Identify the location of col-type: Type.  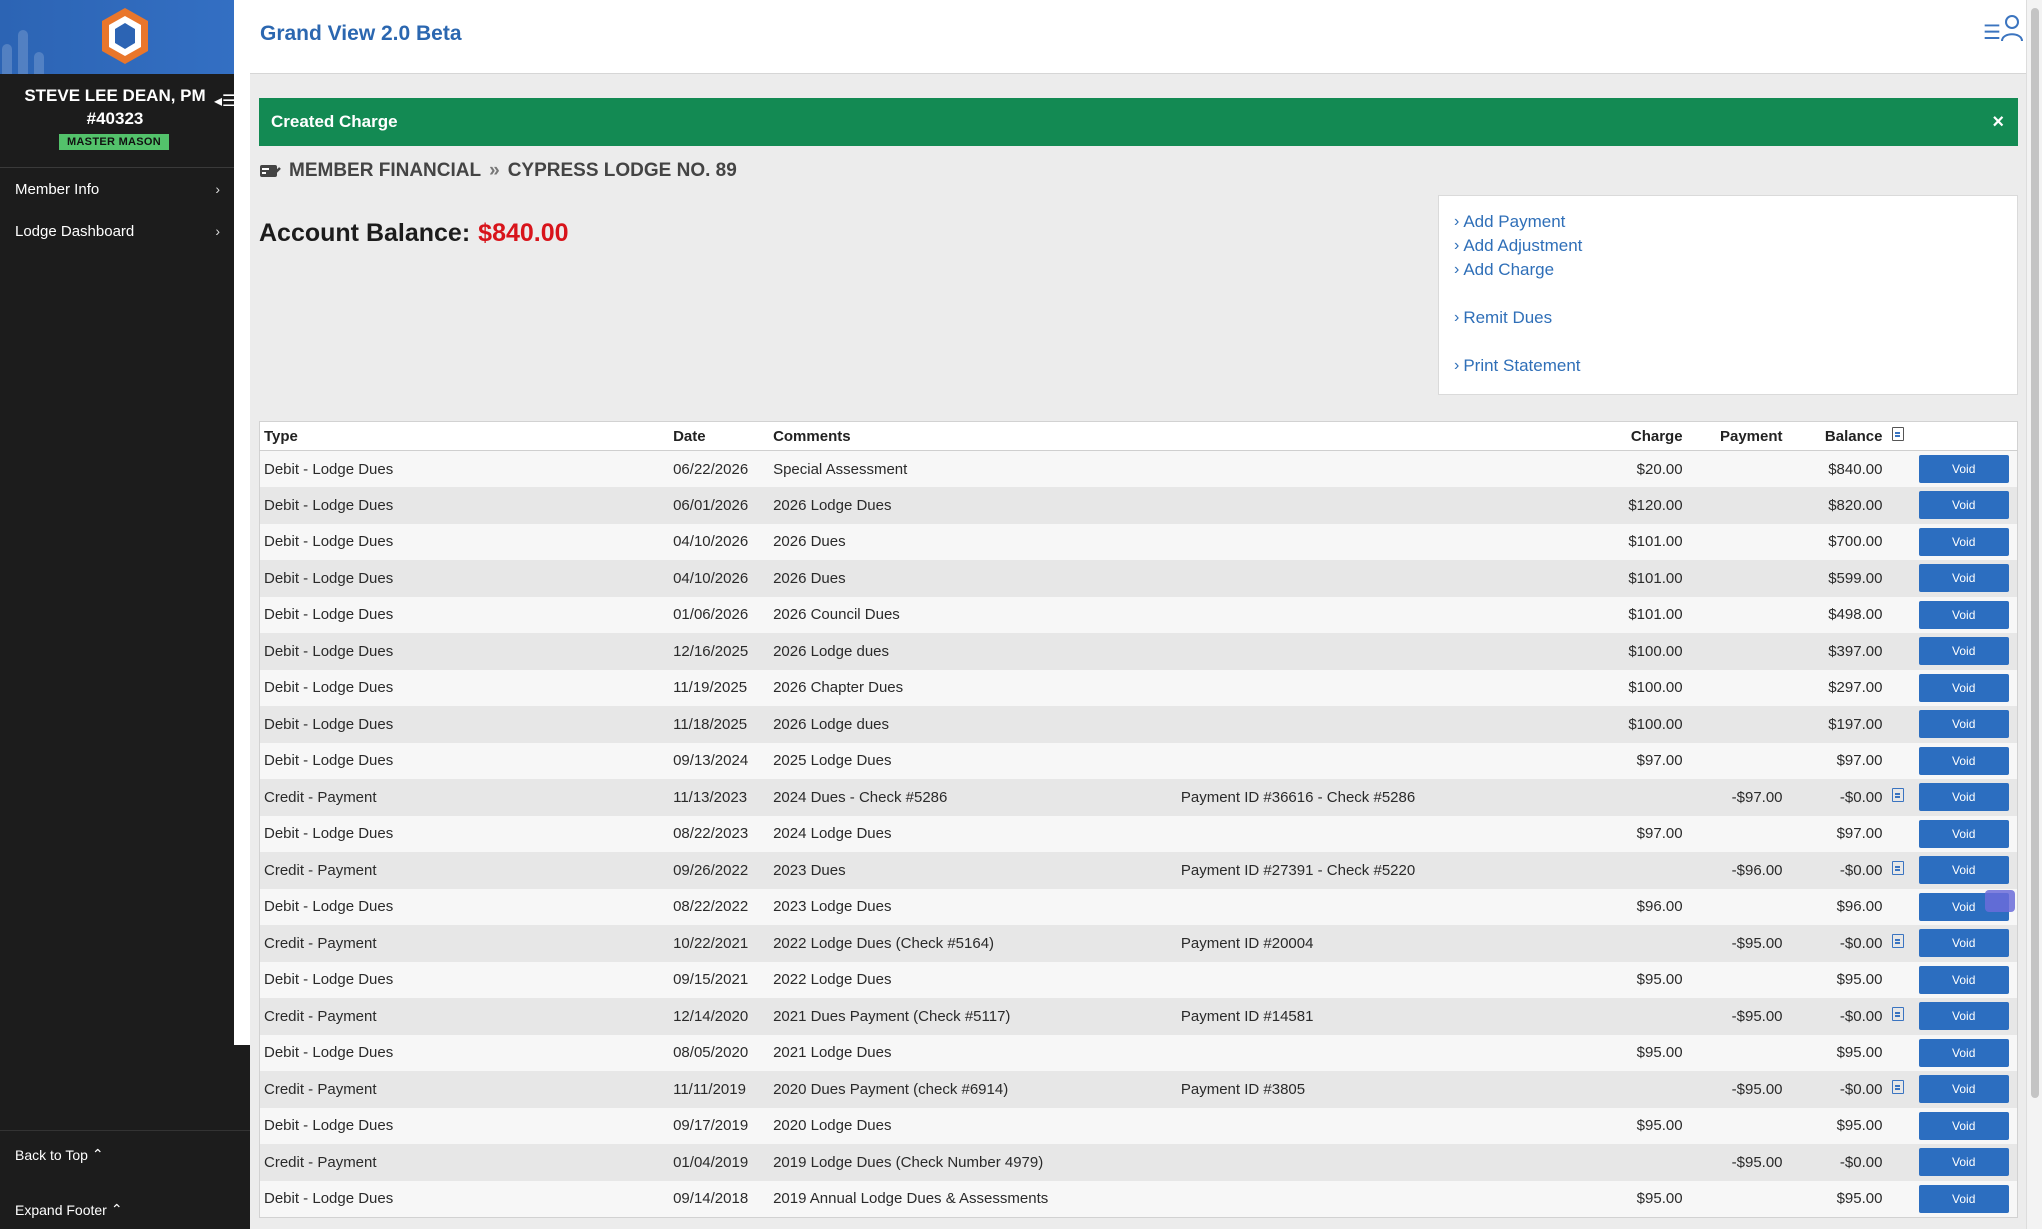
(464, 436).